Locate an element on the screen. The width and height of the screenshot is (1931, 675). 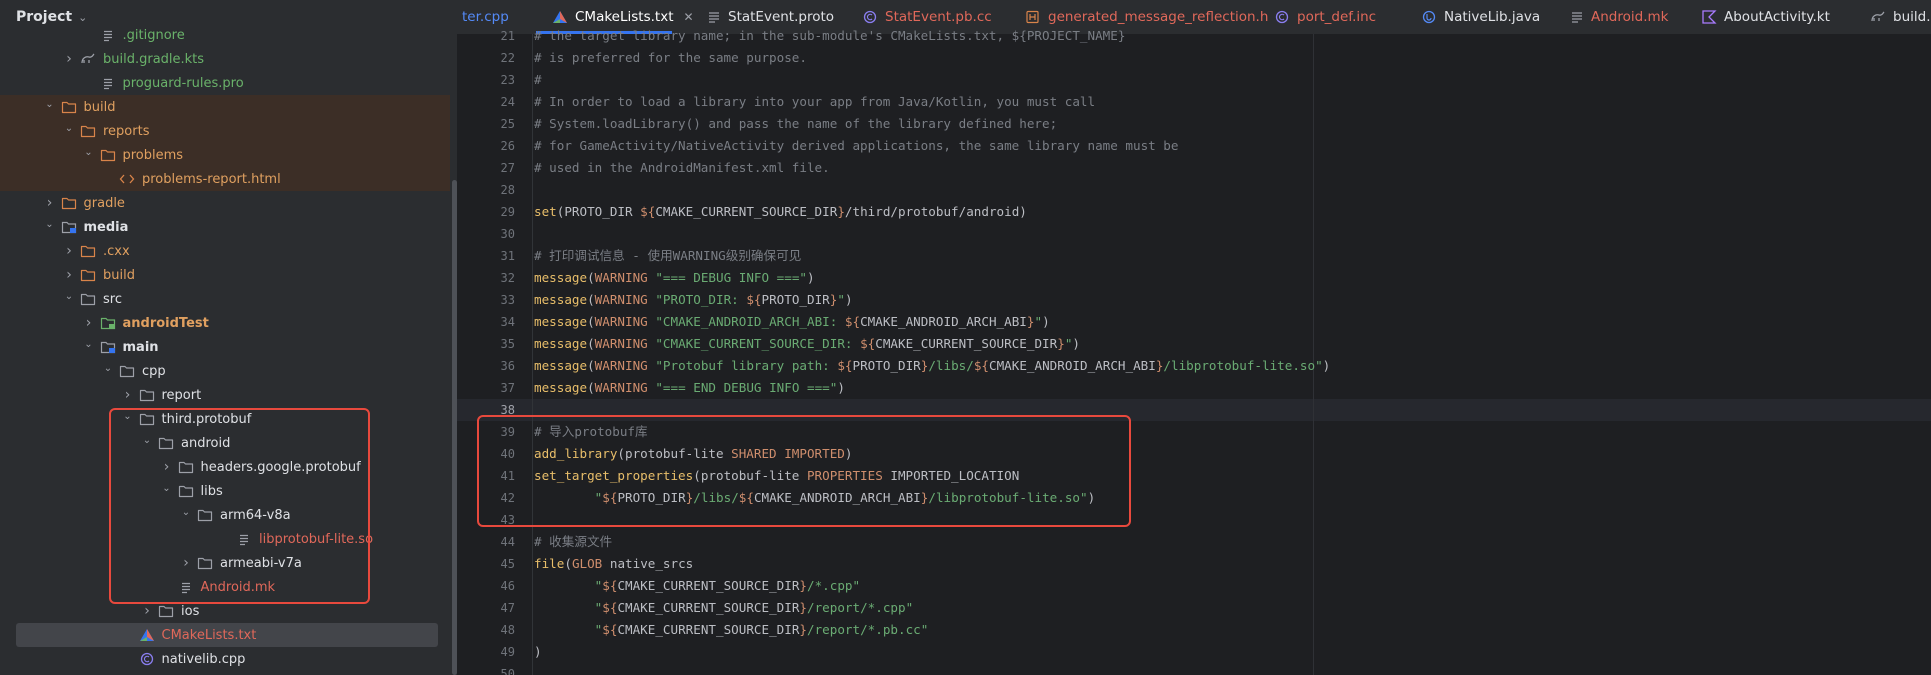
code-token: # is located at coordinates (538, 79).